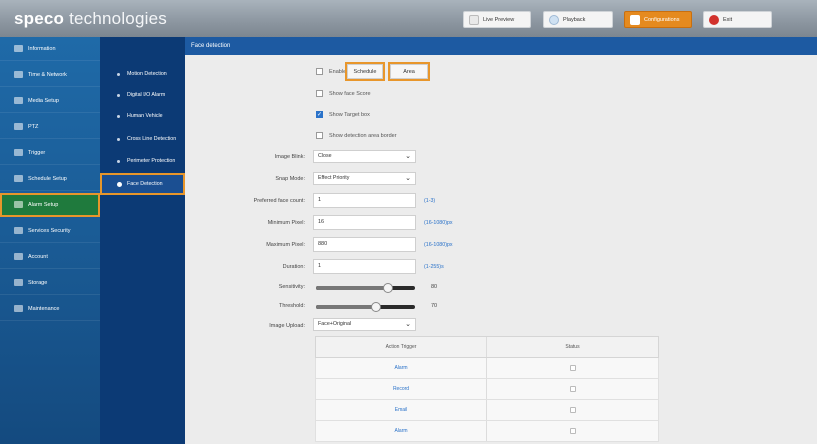 The height and width of the screenshot is (444, 817). Describe the element at coordinates (319, 93) in the screenshot. I see `show-face-score-checkbox` at that location.